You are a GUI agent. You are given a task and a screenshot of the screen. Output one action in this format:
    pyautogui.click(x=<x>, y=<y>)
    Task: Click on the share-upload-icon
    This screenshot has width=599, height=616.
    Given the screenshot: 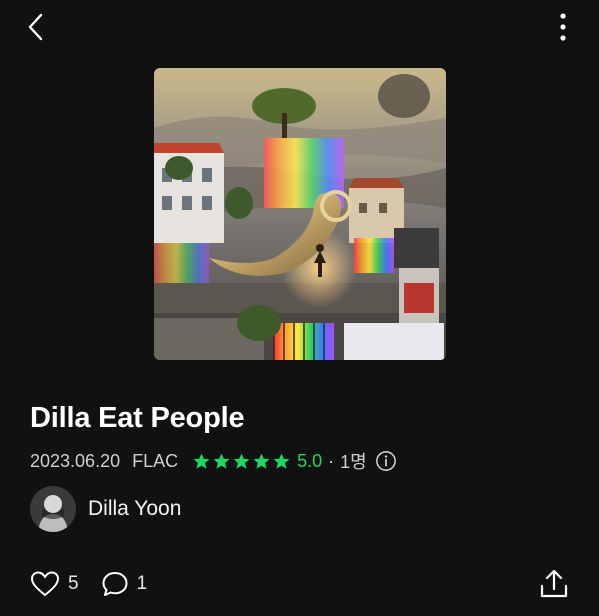 What is the action you would take?
    pyautogui.click(x=554, y=583)
    